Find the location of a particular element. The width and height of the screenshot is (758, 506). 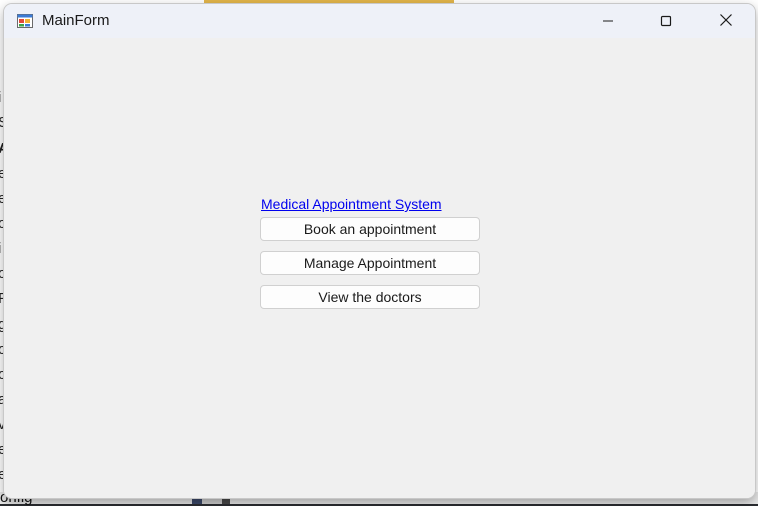

close-button is located at coordinates (726, 21).